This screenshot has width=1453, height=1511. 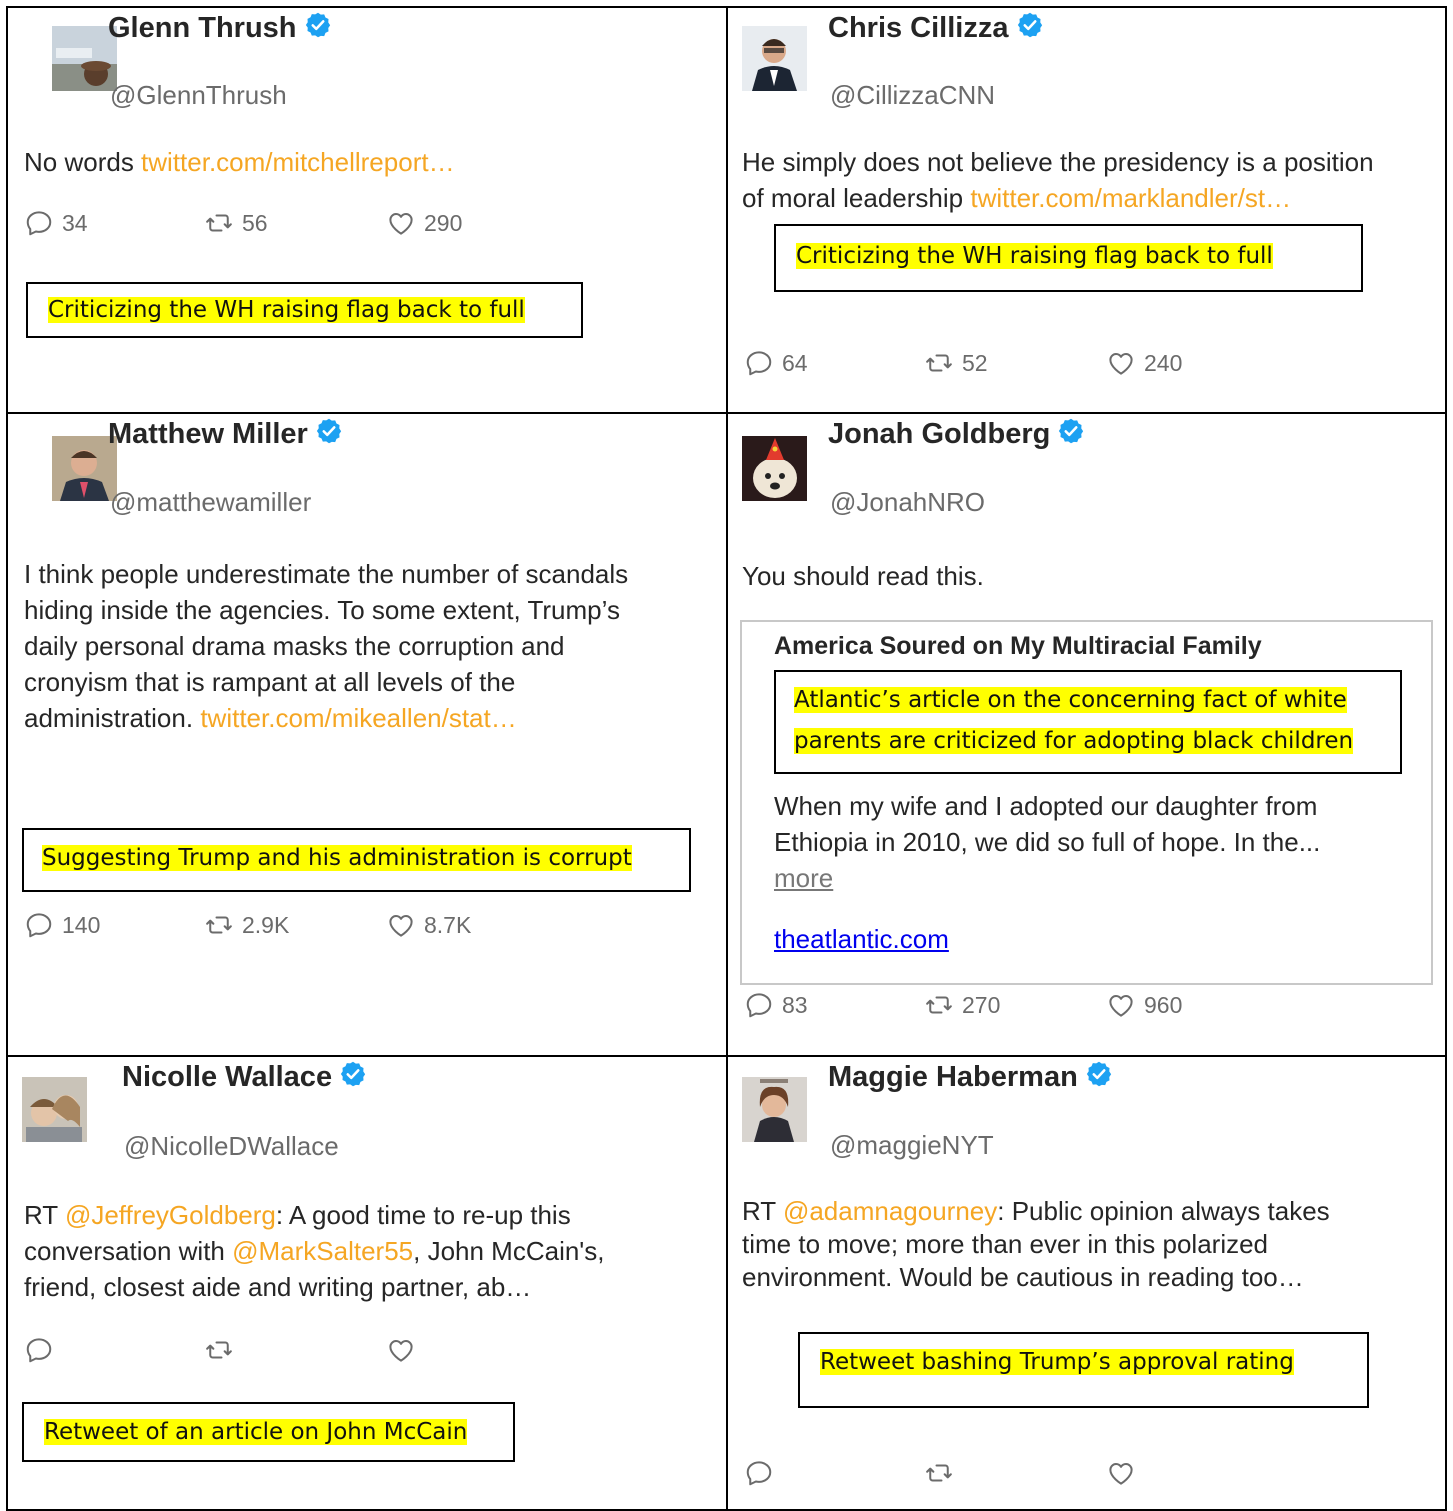 I want to click on display-name: Jonah Goldberg, so click(x=956, y=434).